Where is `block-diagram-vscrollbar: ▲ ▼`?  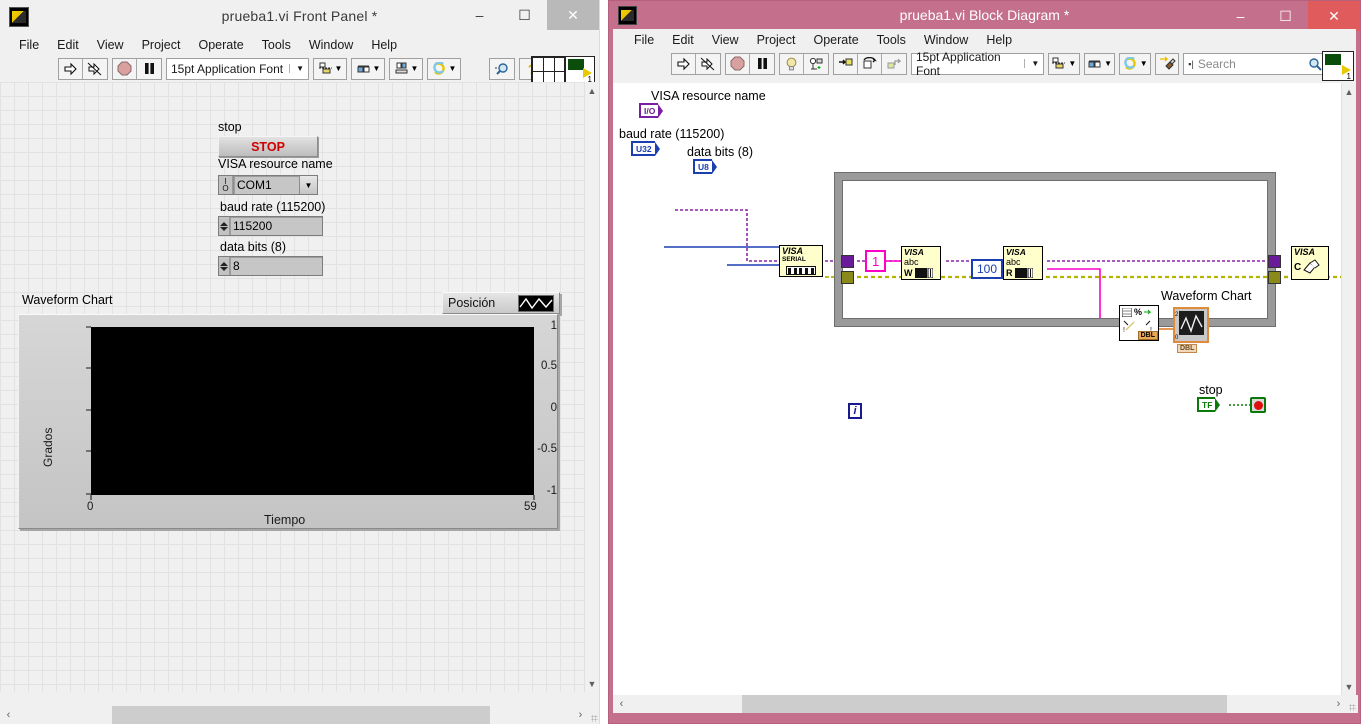
block-diagram-vscrollbar: ▲ ▼ is located at coordinates (1348, 389).